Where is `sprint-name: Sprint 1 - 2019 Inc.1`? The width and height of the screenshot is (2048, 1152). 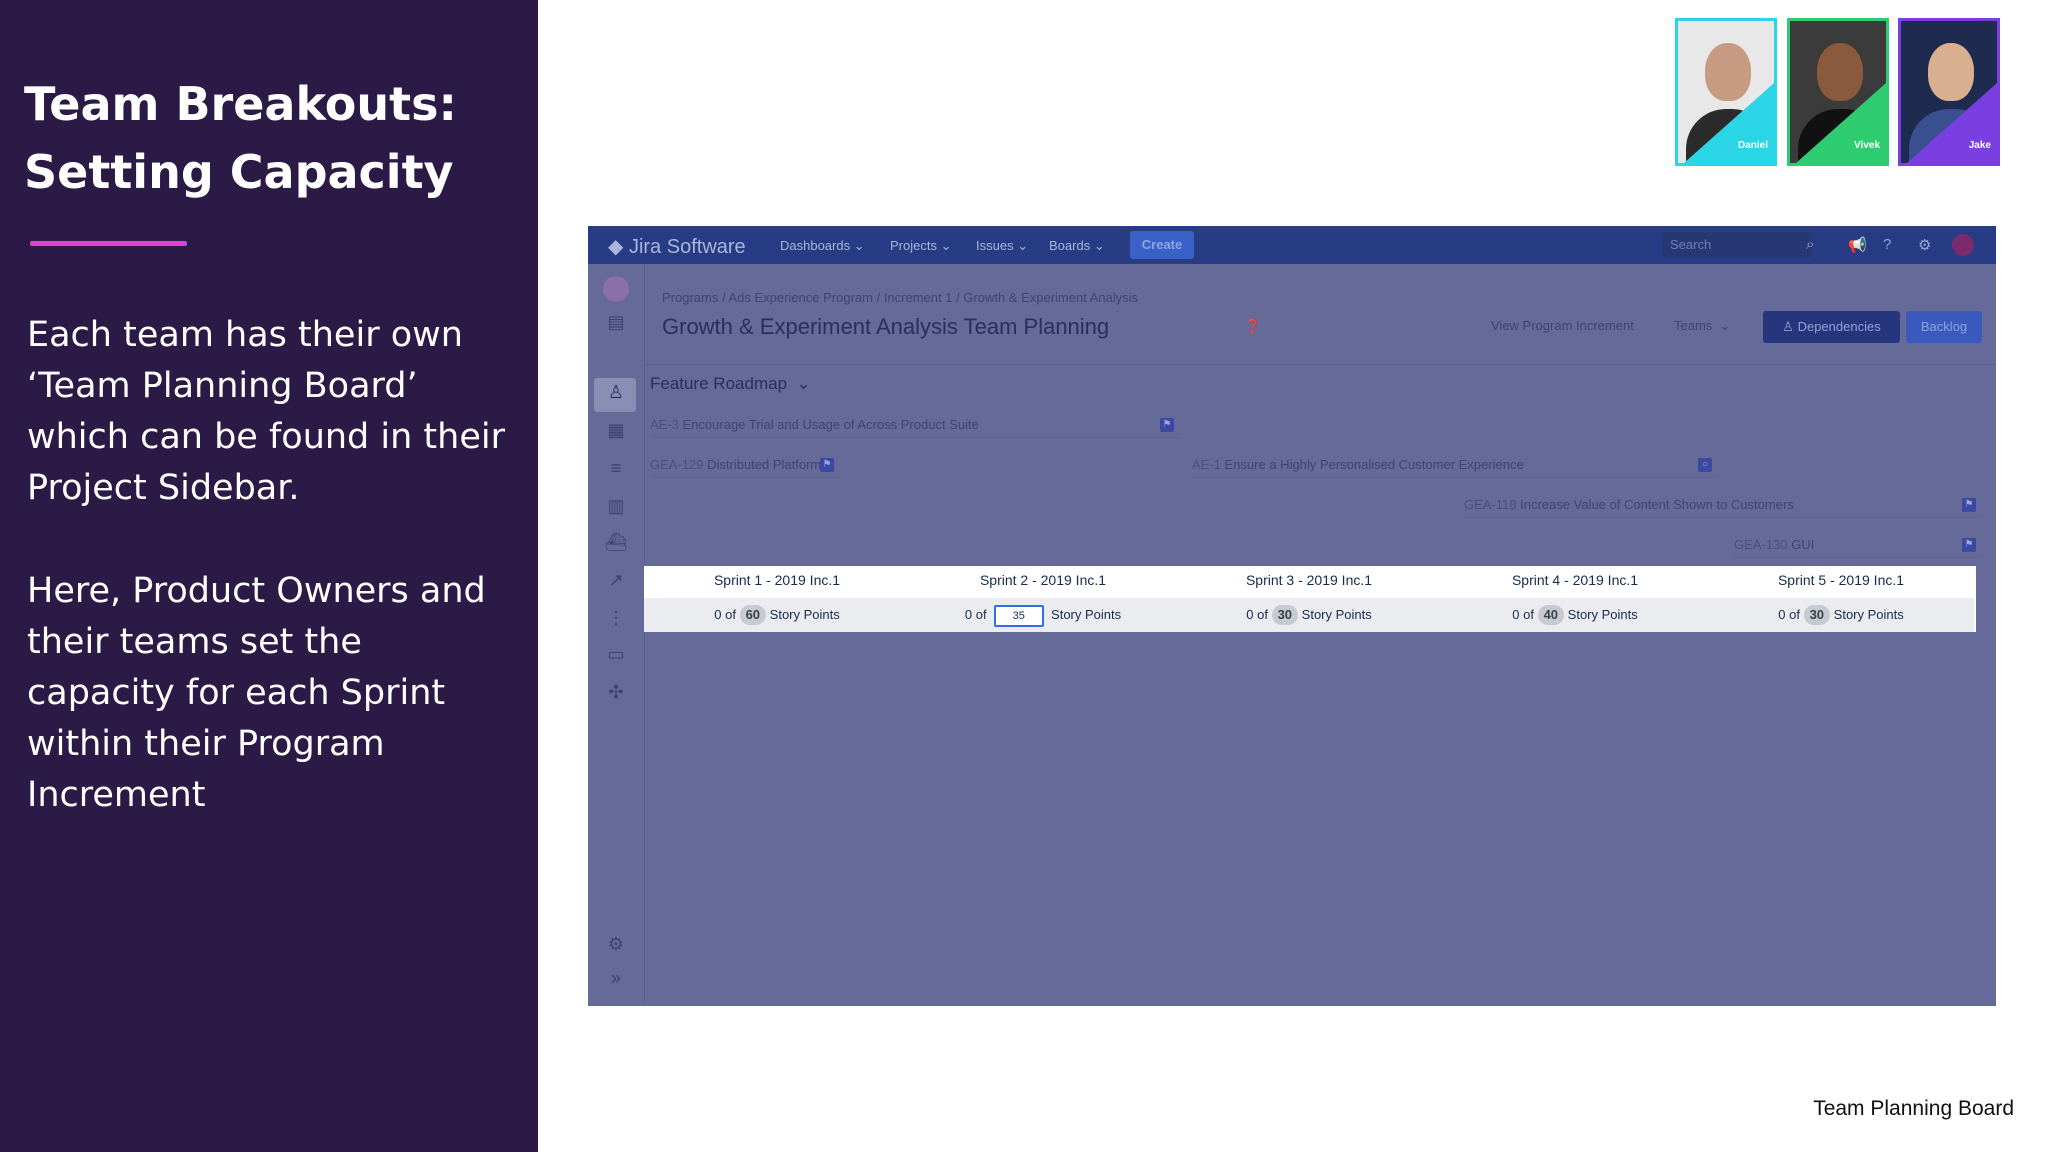 sprint-name: Sprint 1 - 2019 Inc.1 is located at coordinates (777, 580).